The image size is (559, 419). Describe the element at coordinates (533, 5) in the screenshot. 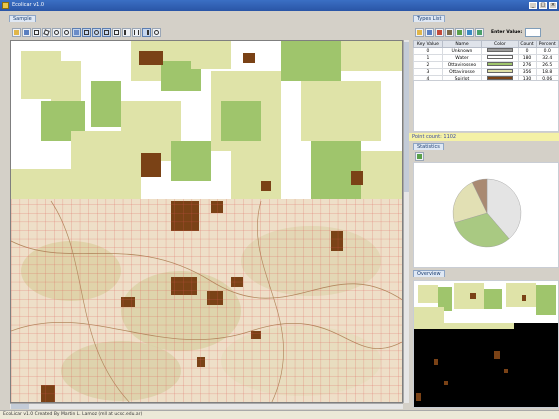

I see `minimize-icon: _` at that location.